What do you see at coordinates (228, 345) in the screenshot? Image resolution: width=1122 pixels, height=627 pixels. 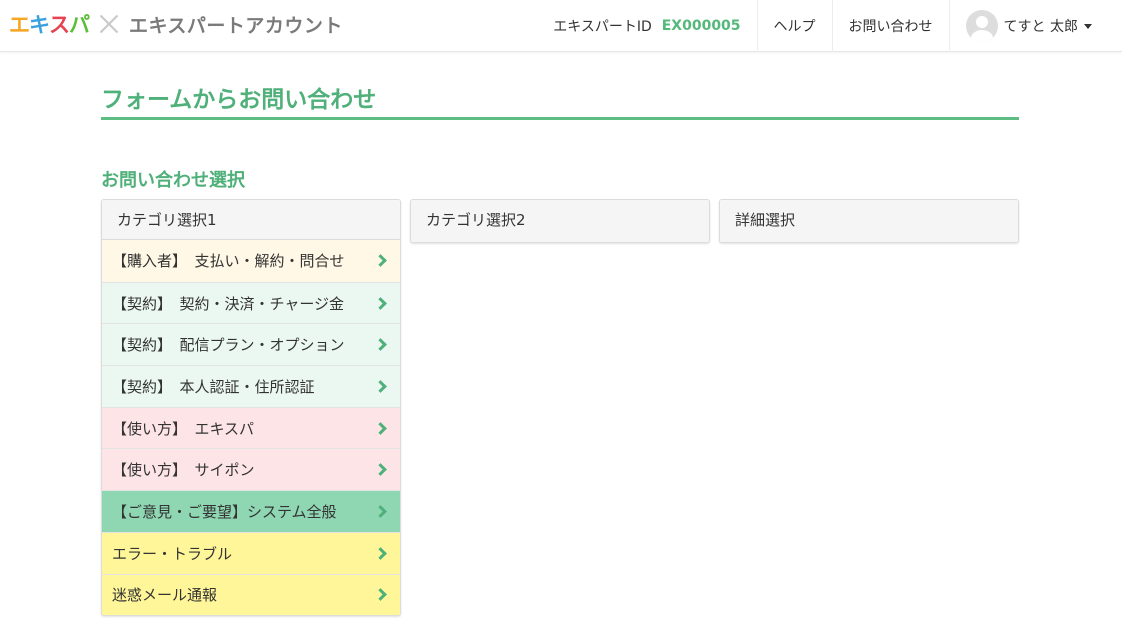 I see `category-item-label: 【契約】 配信プラン・オプション` at bounding box center [228, 345].